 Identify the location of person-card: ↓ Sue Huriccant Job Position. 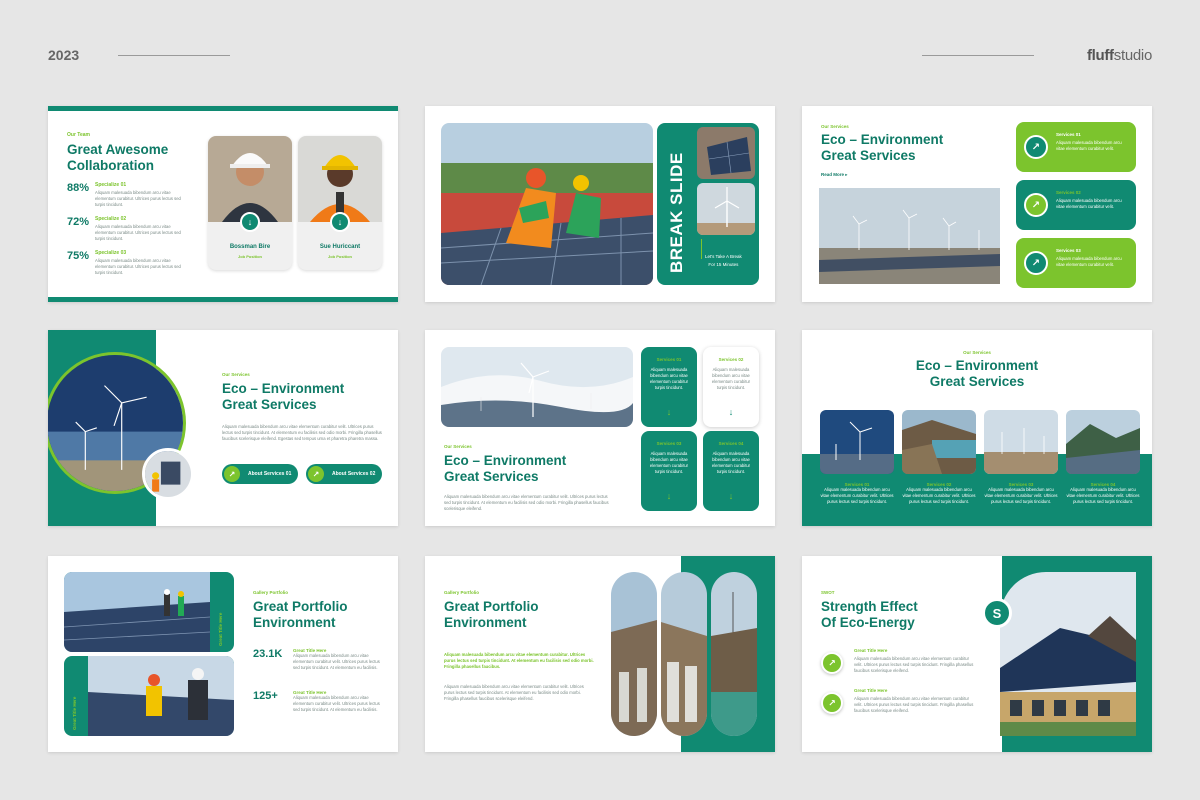
(340, 203).